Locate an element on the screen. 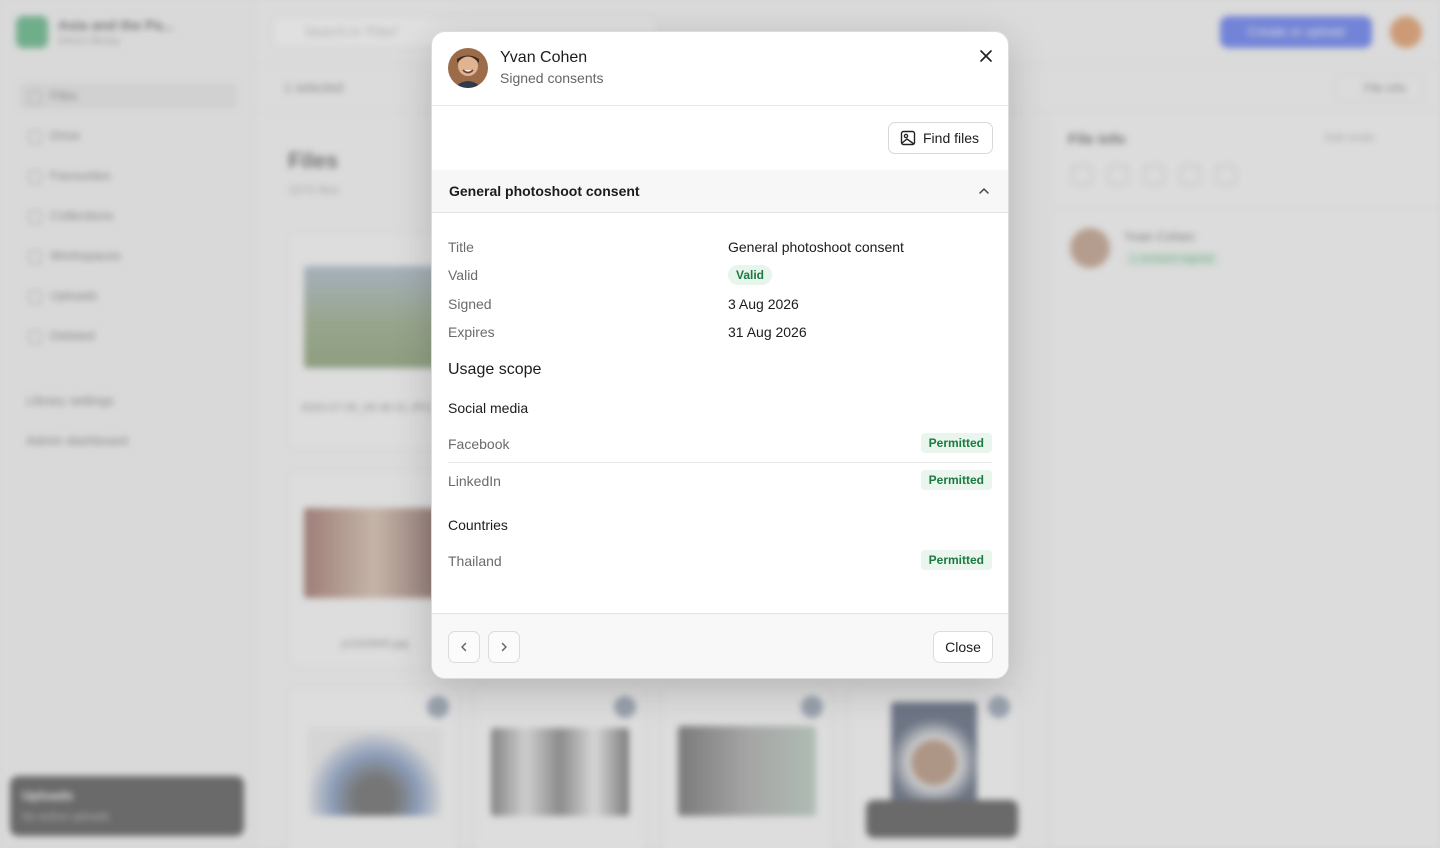 The height and width of the screenshot is (848, 1440). image-search-icon is located at coordinates (908, 138).